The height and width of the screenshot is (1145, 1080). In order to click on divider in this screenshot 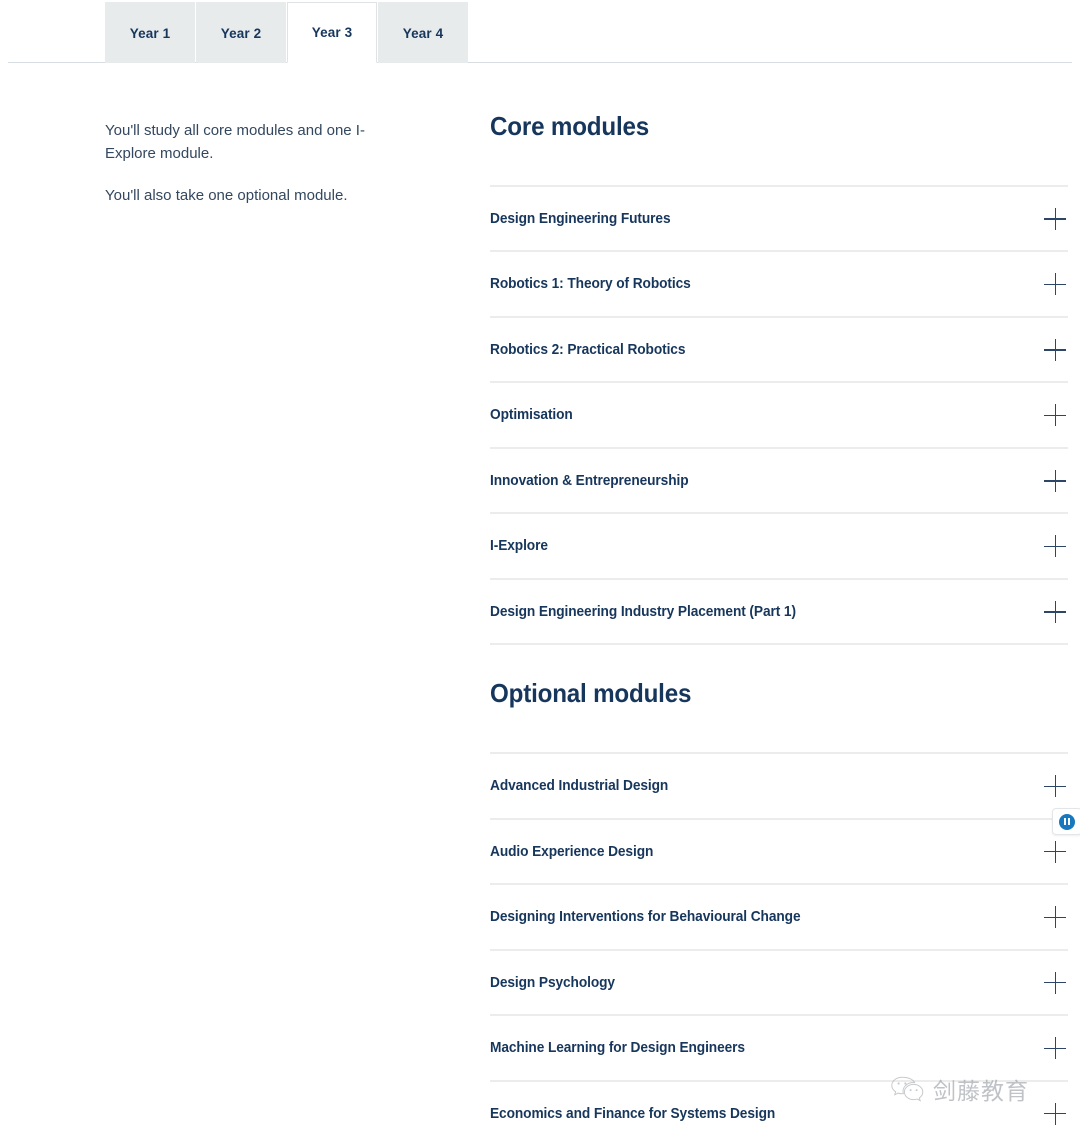, I will do `click(779, 644)`.